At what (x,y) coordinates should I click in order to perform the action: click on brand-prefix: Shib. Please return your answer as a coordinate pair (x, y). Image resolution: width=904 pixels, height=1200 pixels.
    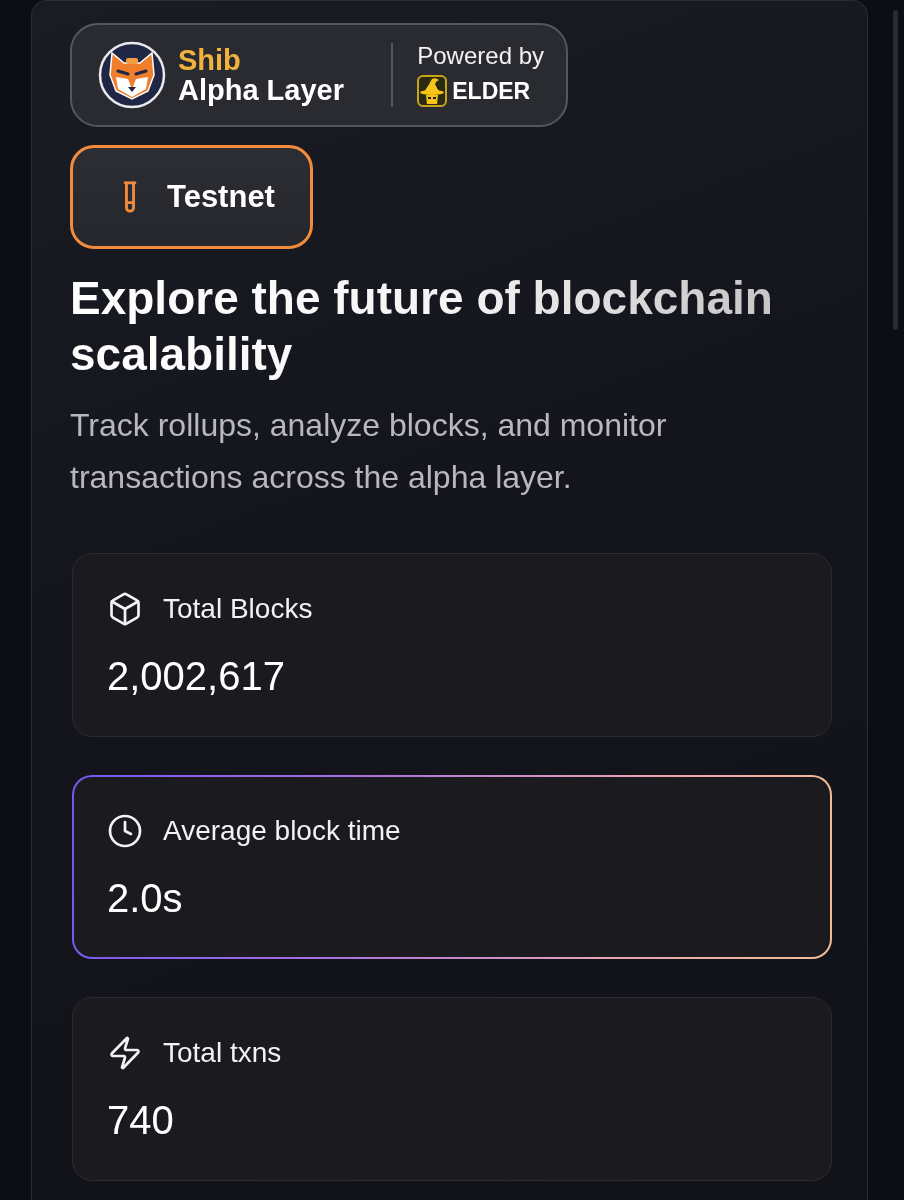
    Looking at the image, I should click on (210, 60).